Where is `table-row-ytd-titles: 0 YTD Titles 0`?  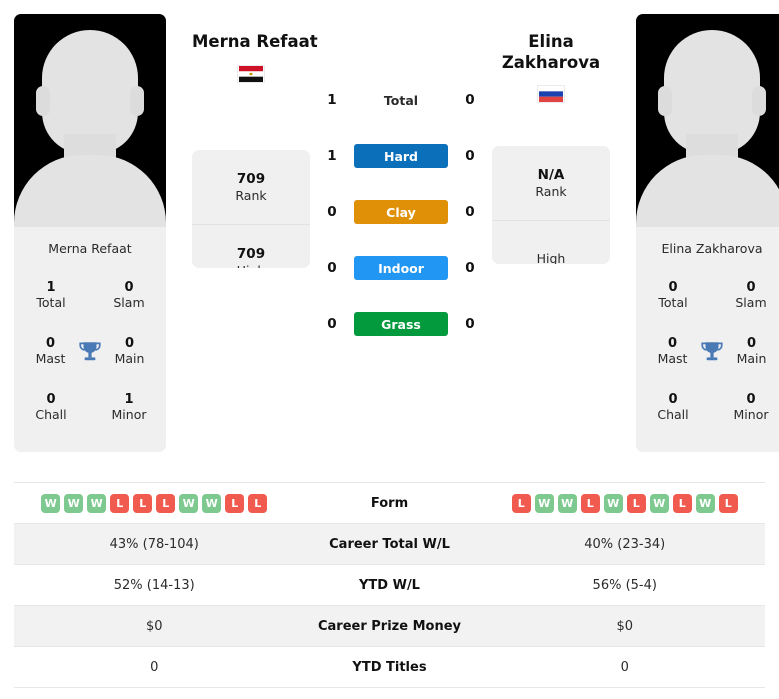 table-row-ytd-titles: 0 YTD Titles 0 is located at coordinates (389, 667).